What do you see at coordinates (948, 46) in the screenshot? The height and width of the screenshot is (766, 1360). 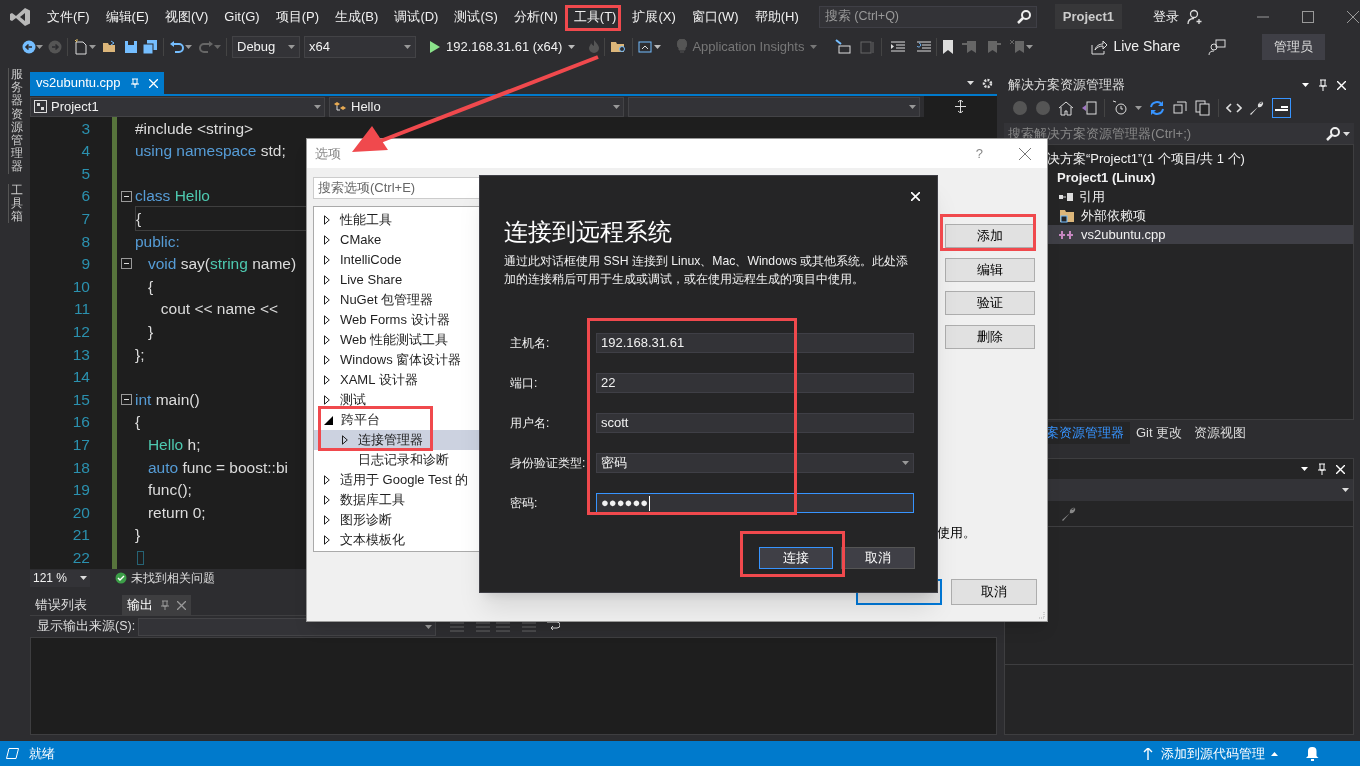 I see `bookmark-icon` at bounding box center [948, 46].